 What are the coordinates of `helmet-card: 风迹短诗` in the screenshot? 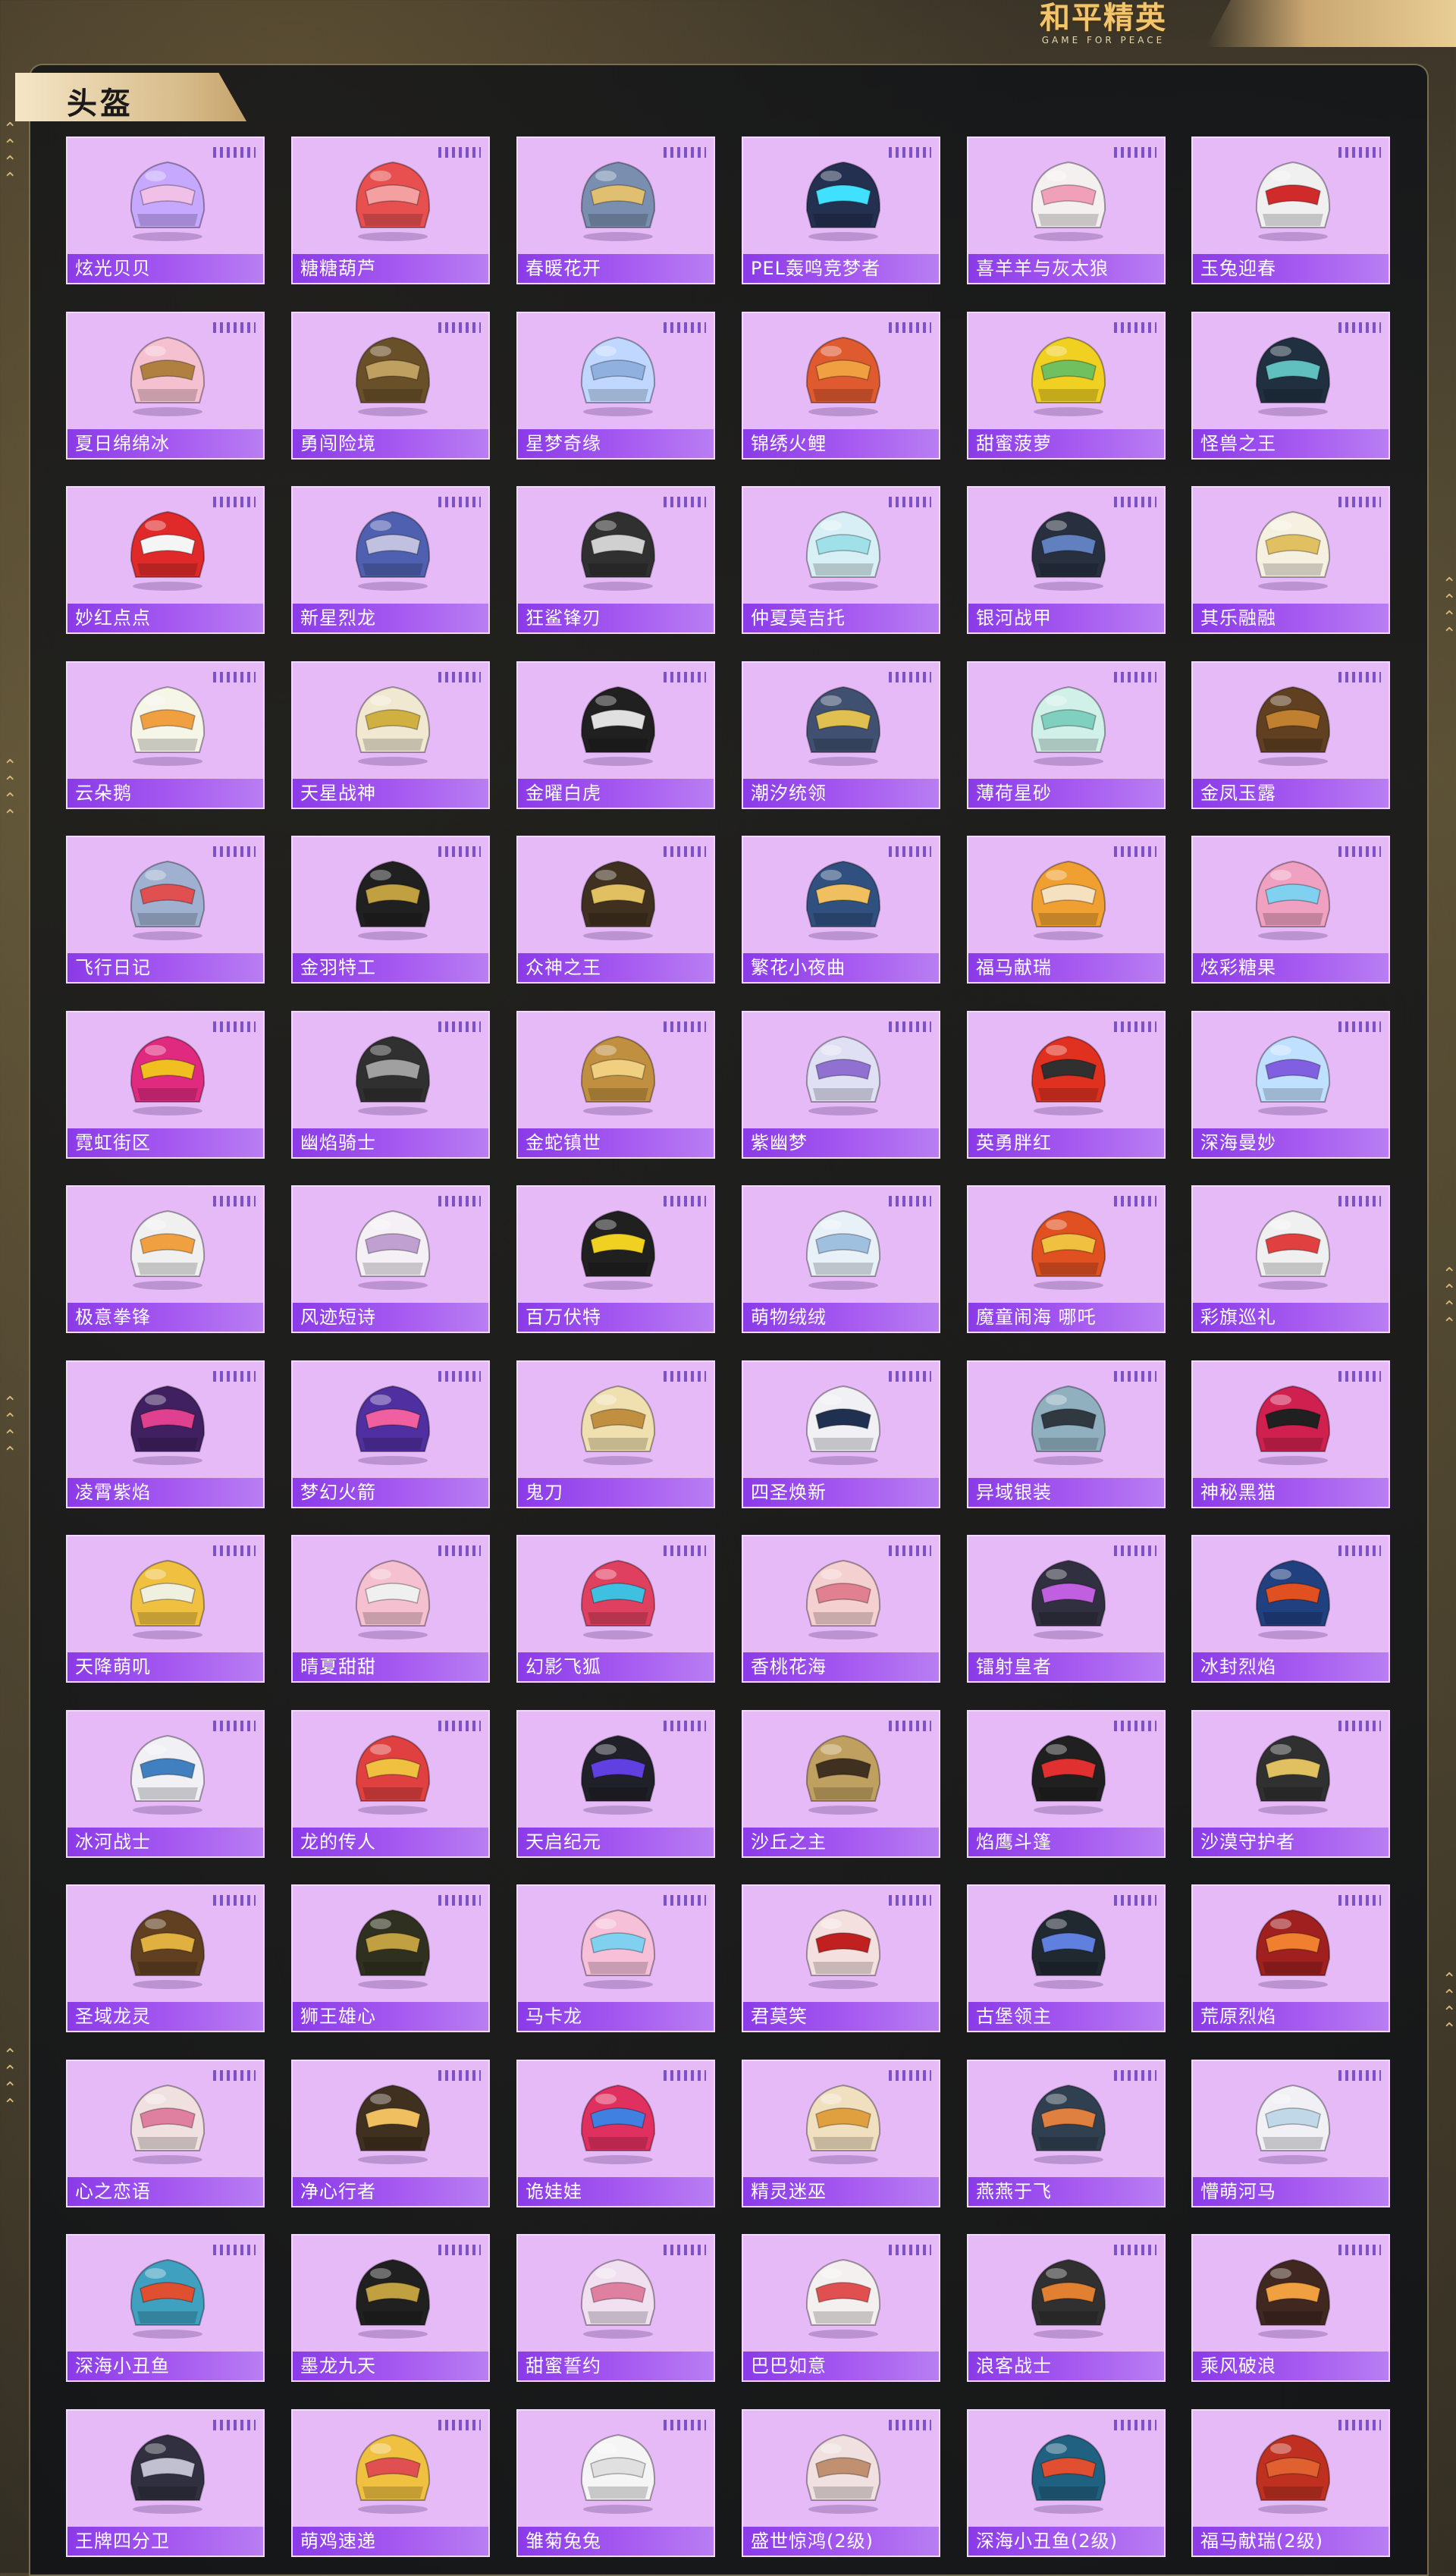 It's located at (390, 1259).